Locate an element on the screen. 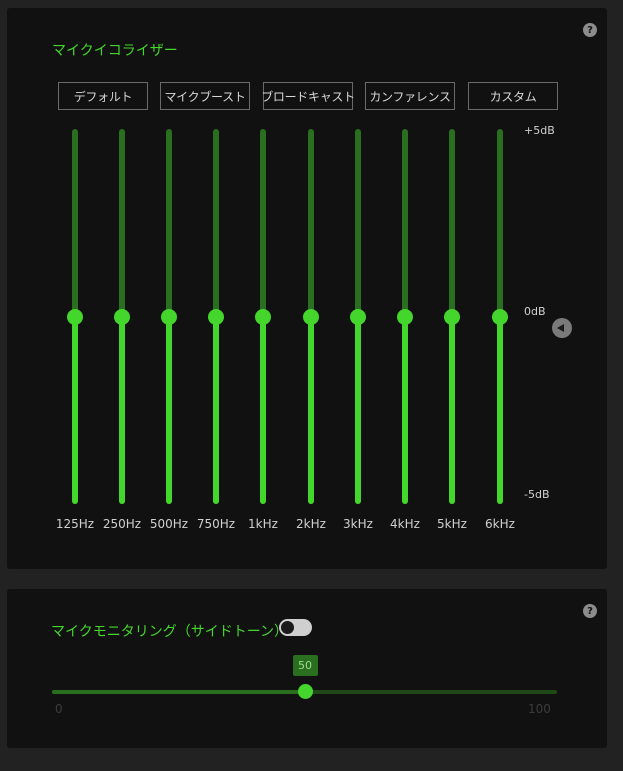  monitoring-title: マイクモニタリング（サイドトーン） is located at coordinates (170, 632).